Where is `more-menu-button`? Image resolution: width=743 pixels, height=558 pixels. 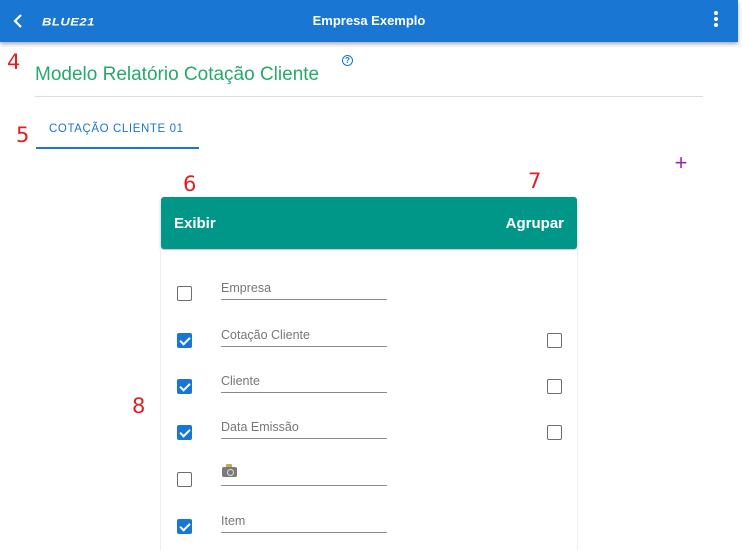 more-menu-button is located at coordinates (716, 21).